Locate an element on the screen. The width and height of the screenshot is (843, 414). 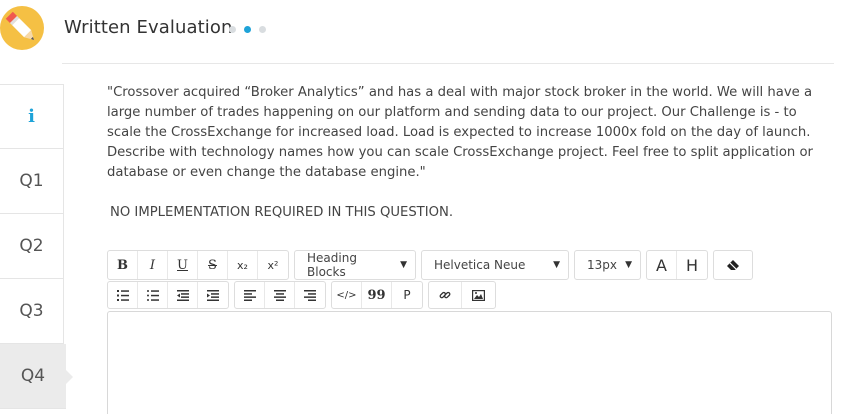
highlight-button: H is located at coordinates (692, 265).